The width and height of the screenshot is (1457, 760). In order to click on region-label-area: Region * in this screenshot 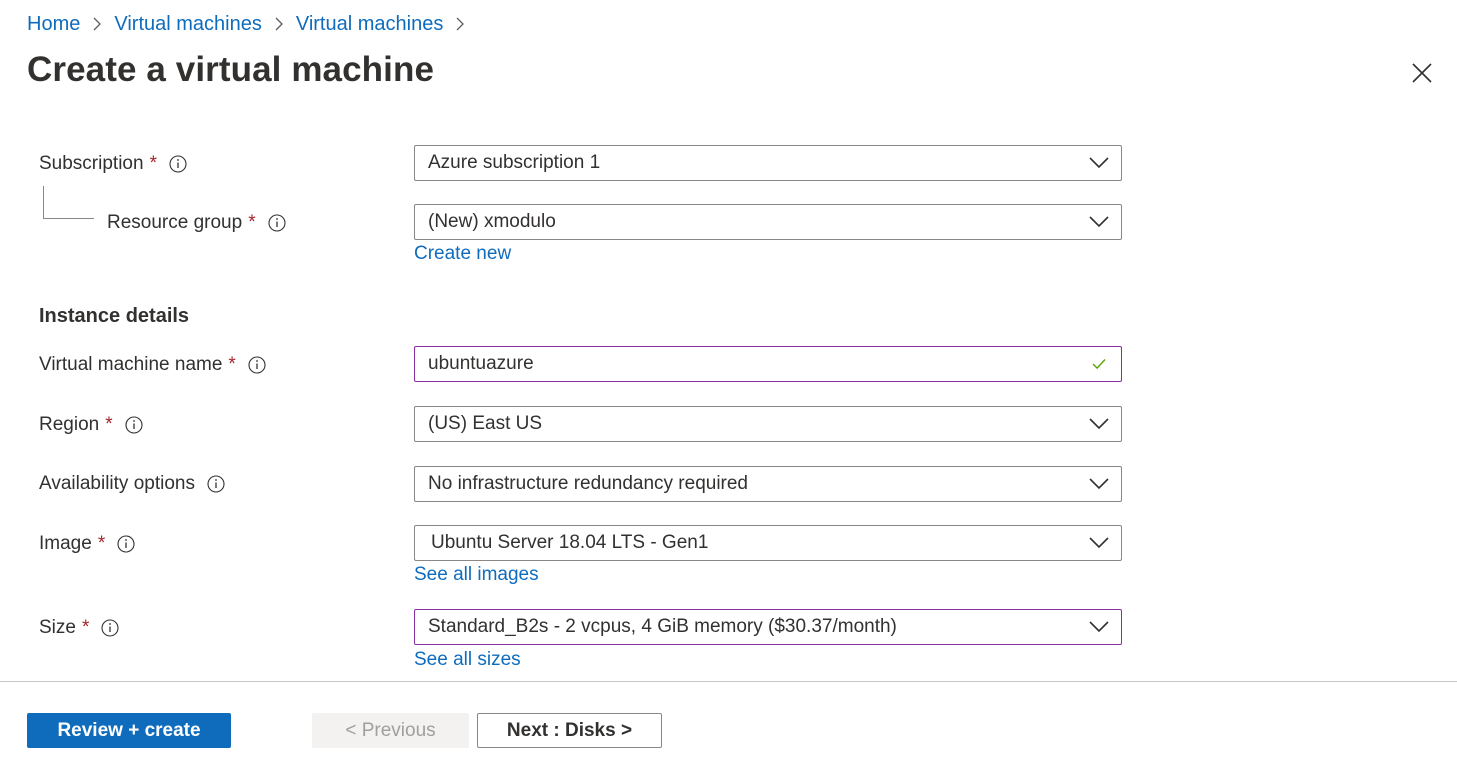, I will do `click(91, 425)`.